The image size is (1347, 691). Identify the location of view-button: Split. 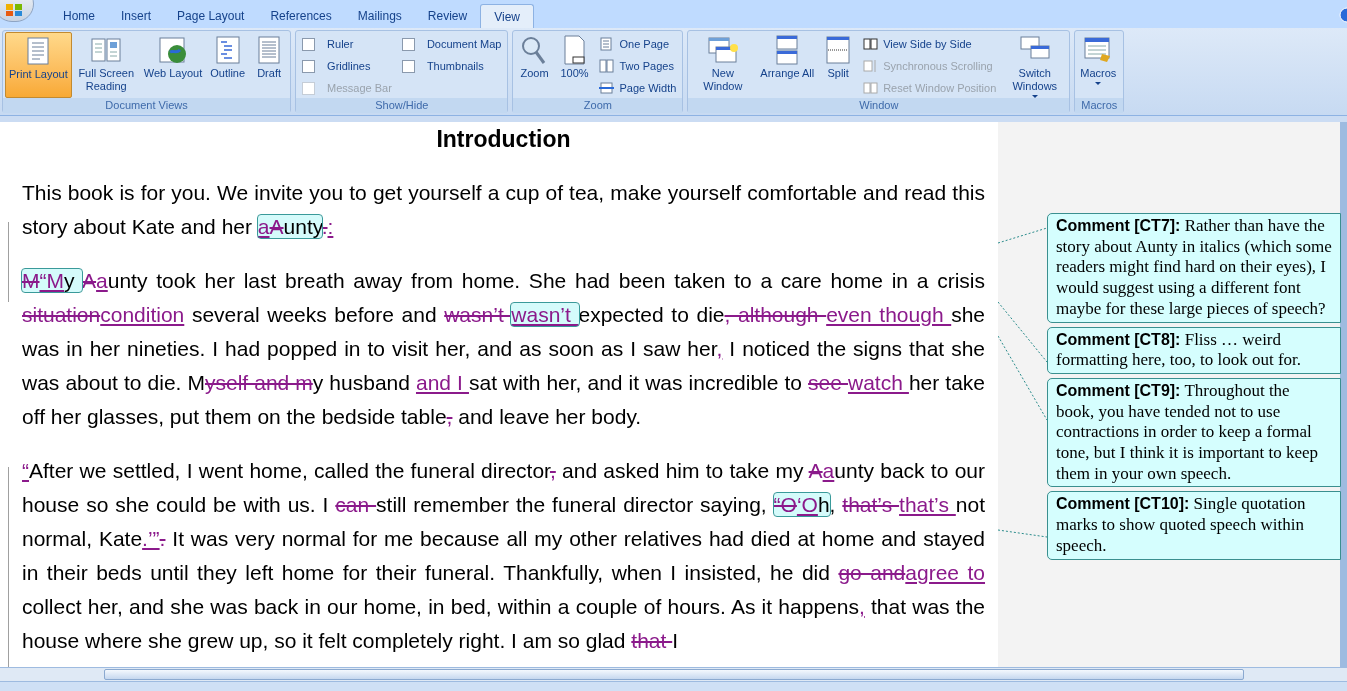
(838, 65).